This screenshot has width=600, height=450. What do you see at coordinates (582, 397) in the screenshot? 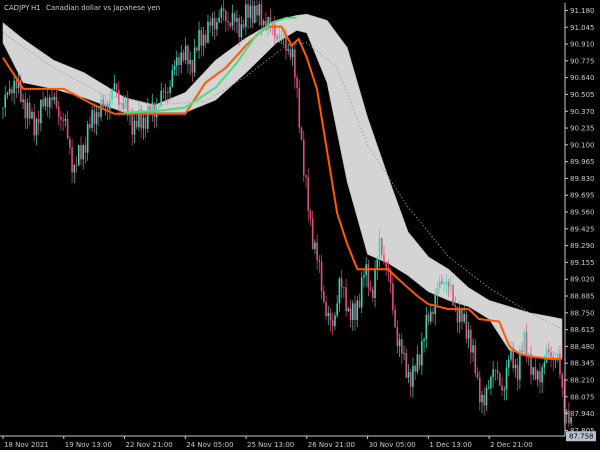
I see `y-tick-label: 88.075` at bounding box center [582, 397].